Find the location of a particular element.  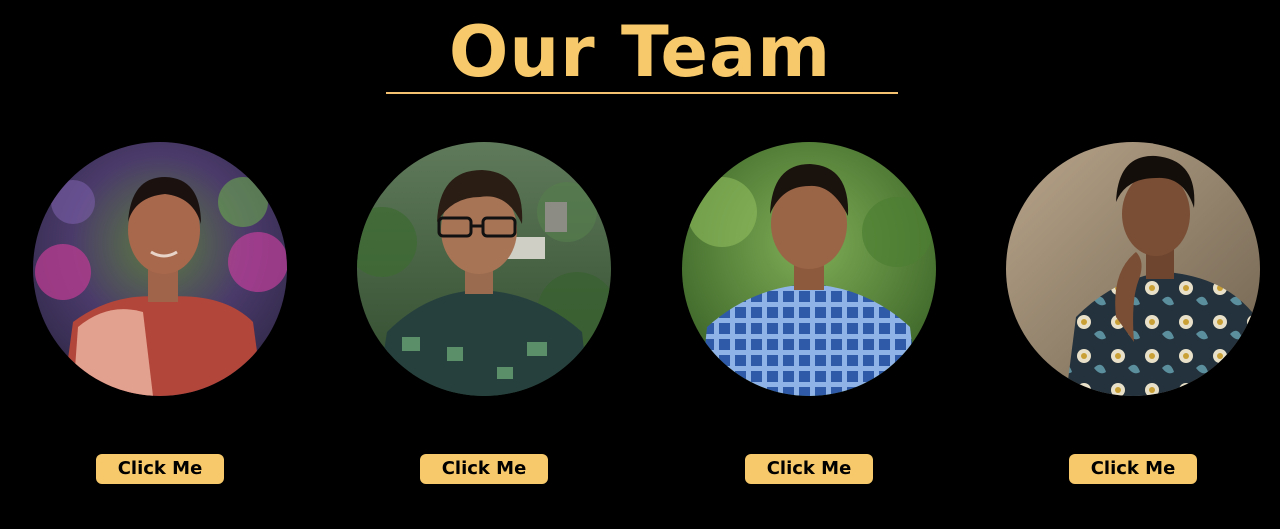

page-title: Our Team is located at coordinates (640, 52).